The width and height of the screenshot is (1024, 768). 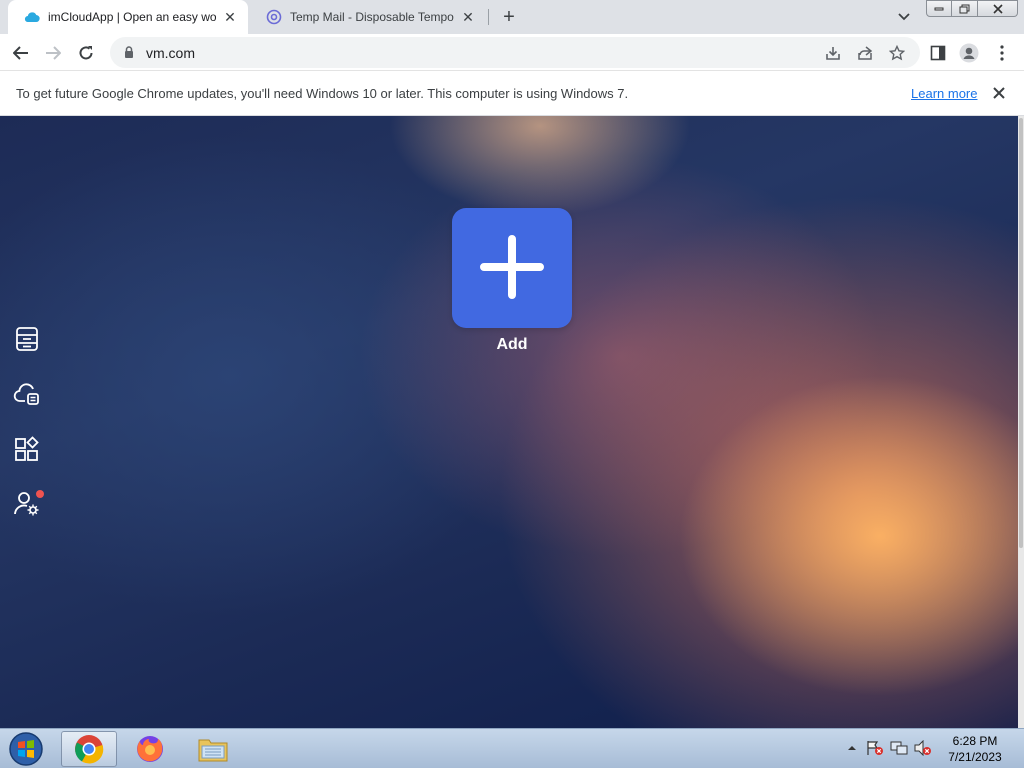 I want to click on notification-dot, so click(x=40, y=494).